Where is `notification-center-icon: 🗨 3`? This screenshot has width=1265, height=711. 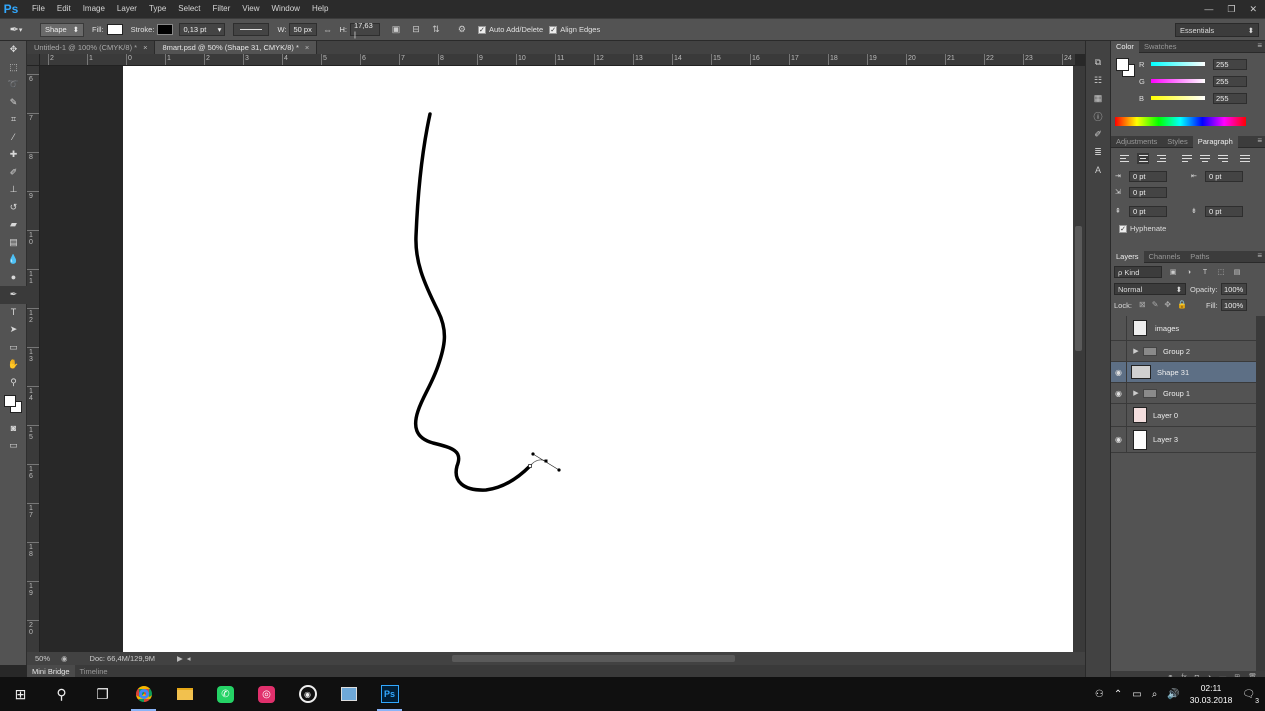
notification-center-icon: 🗨 3 is located at coordinates (1250, 697).